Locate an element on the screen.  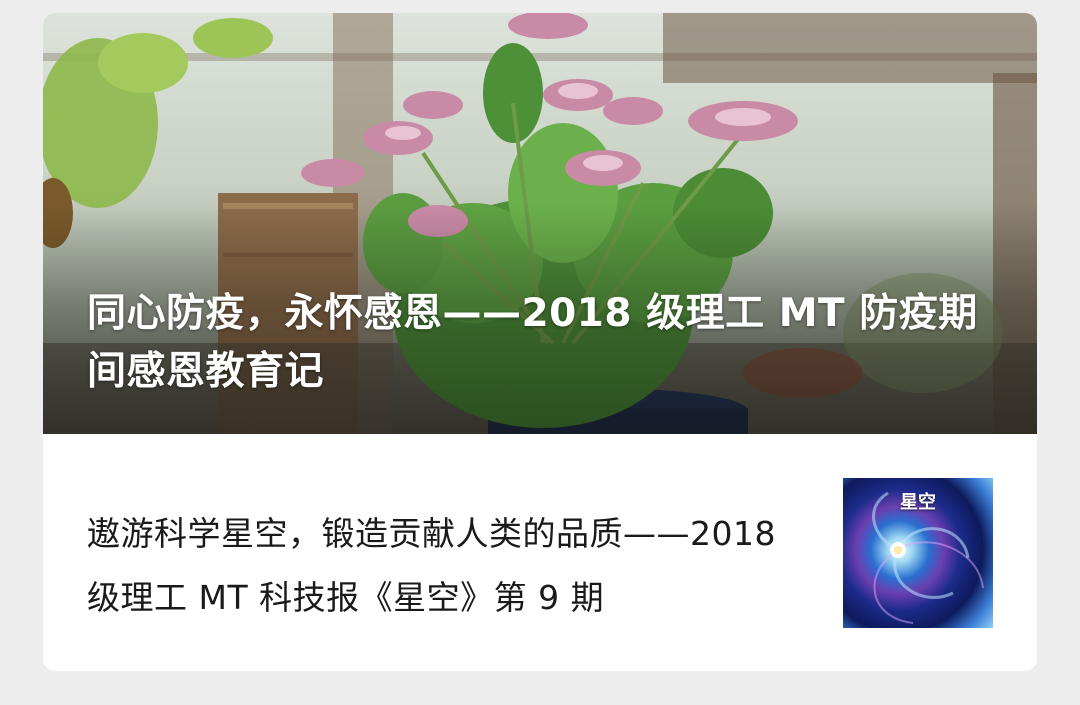
thumbnail-caption: 星空 is located at coordinates (918, 502).